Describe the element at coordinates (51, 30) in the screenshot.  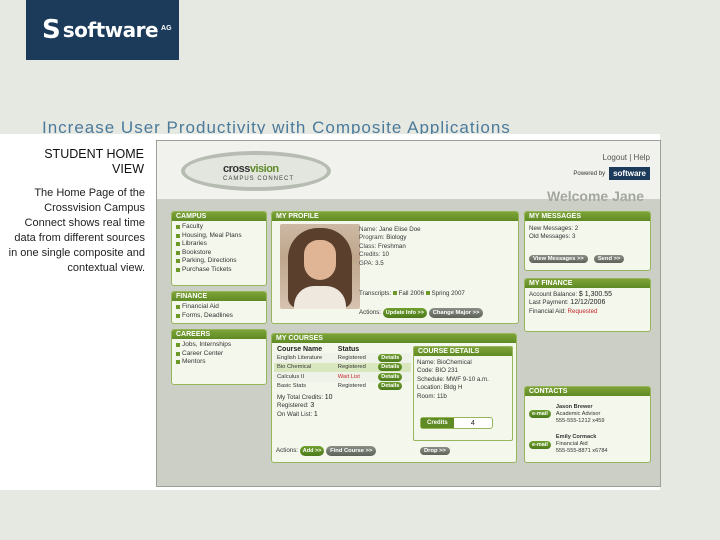
I see `logo-mark-icon: S` at that location.